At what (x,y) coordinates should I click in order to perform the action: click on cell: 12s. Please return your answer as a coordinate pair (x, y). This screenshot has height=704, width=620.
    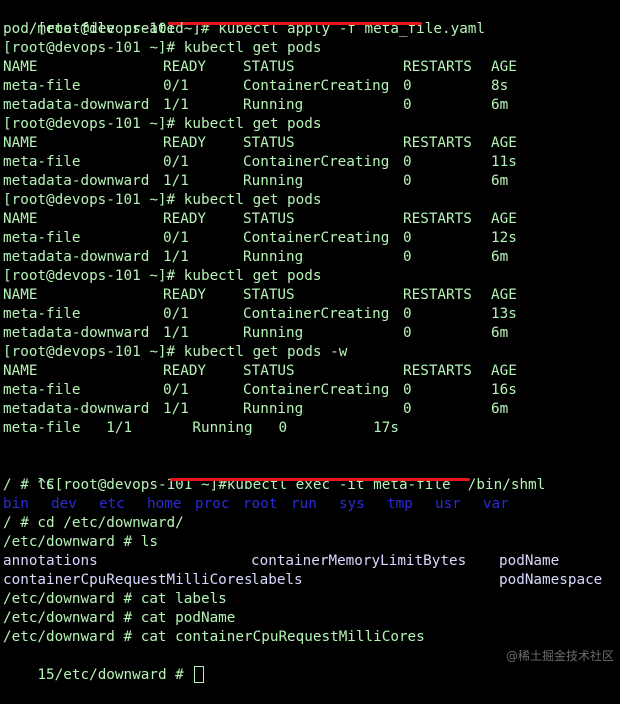
    Looking at the image, I should click on (504, 238).